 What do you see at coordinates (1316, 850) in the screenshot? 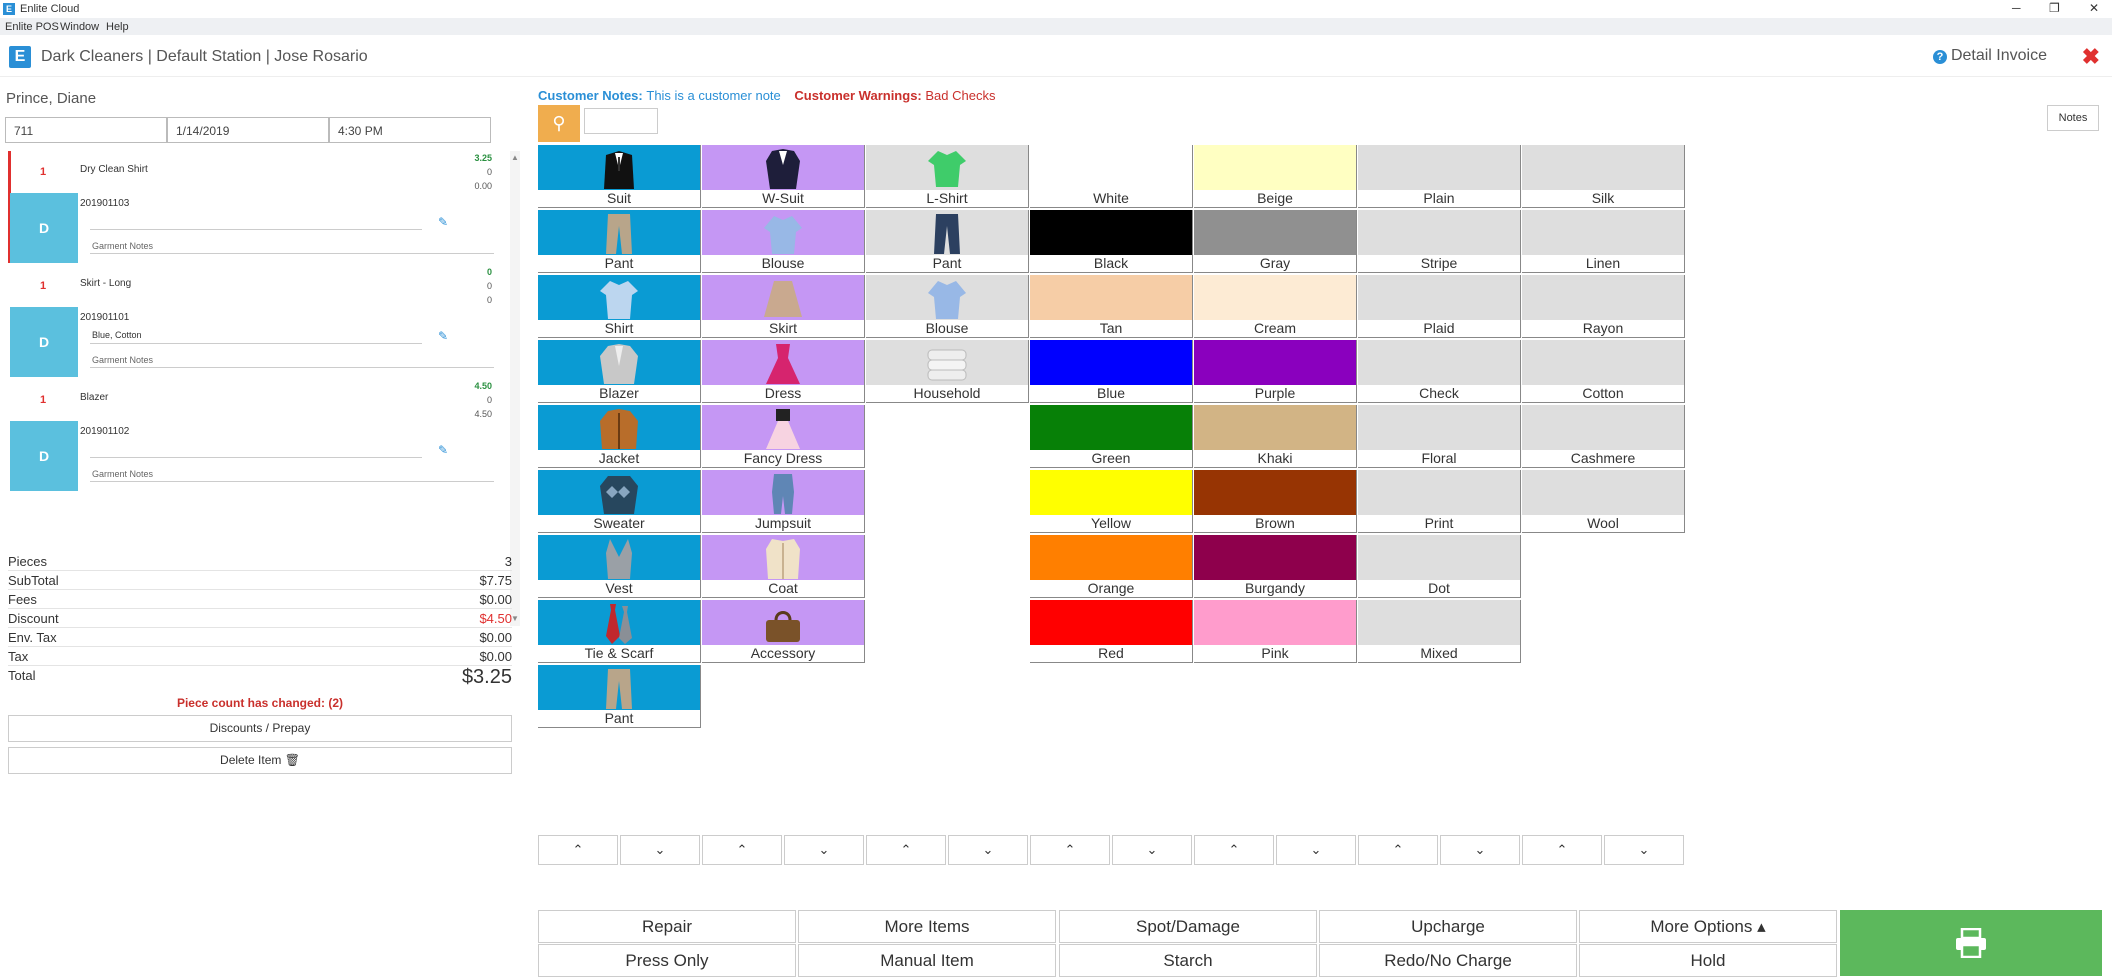
I see `column-5-scroll-down-button: ⌄` at bounding box center [1316, 850].